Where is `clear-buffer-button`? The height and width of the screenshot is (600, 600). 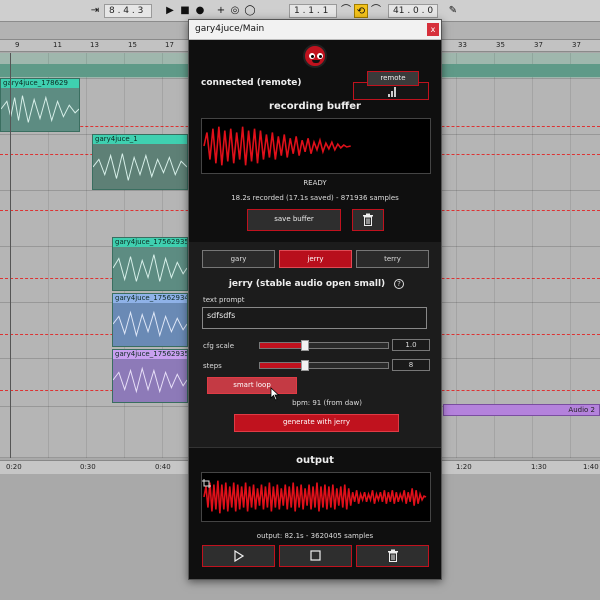 clear-buffer-button is located at coordinates (368, 220).